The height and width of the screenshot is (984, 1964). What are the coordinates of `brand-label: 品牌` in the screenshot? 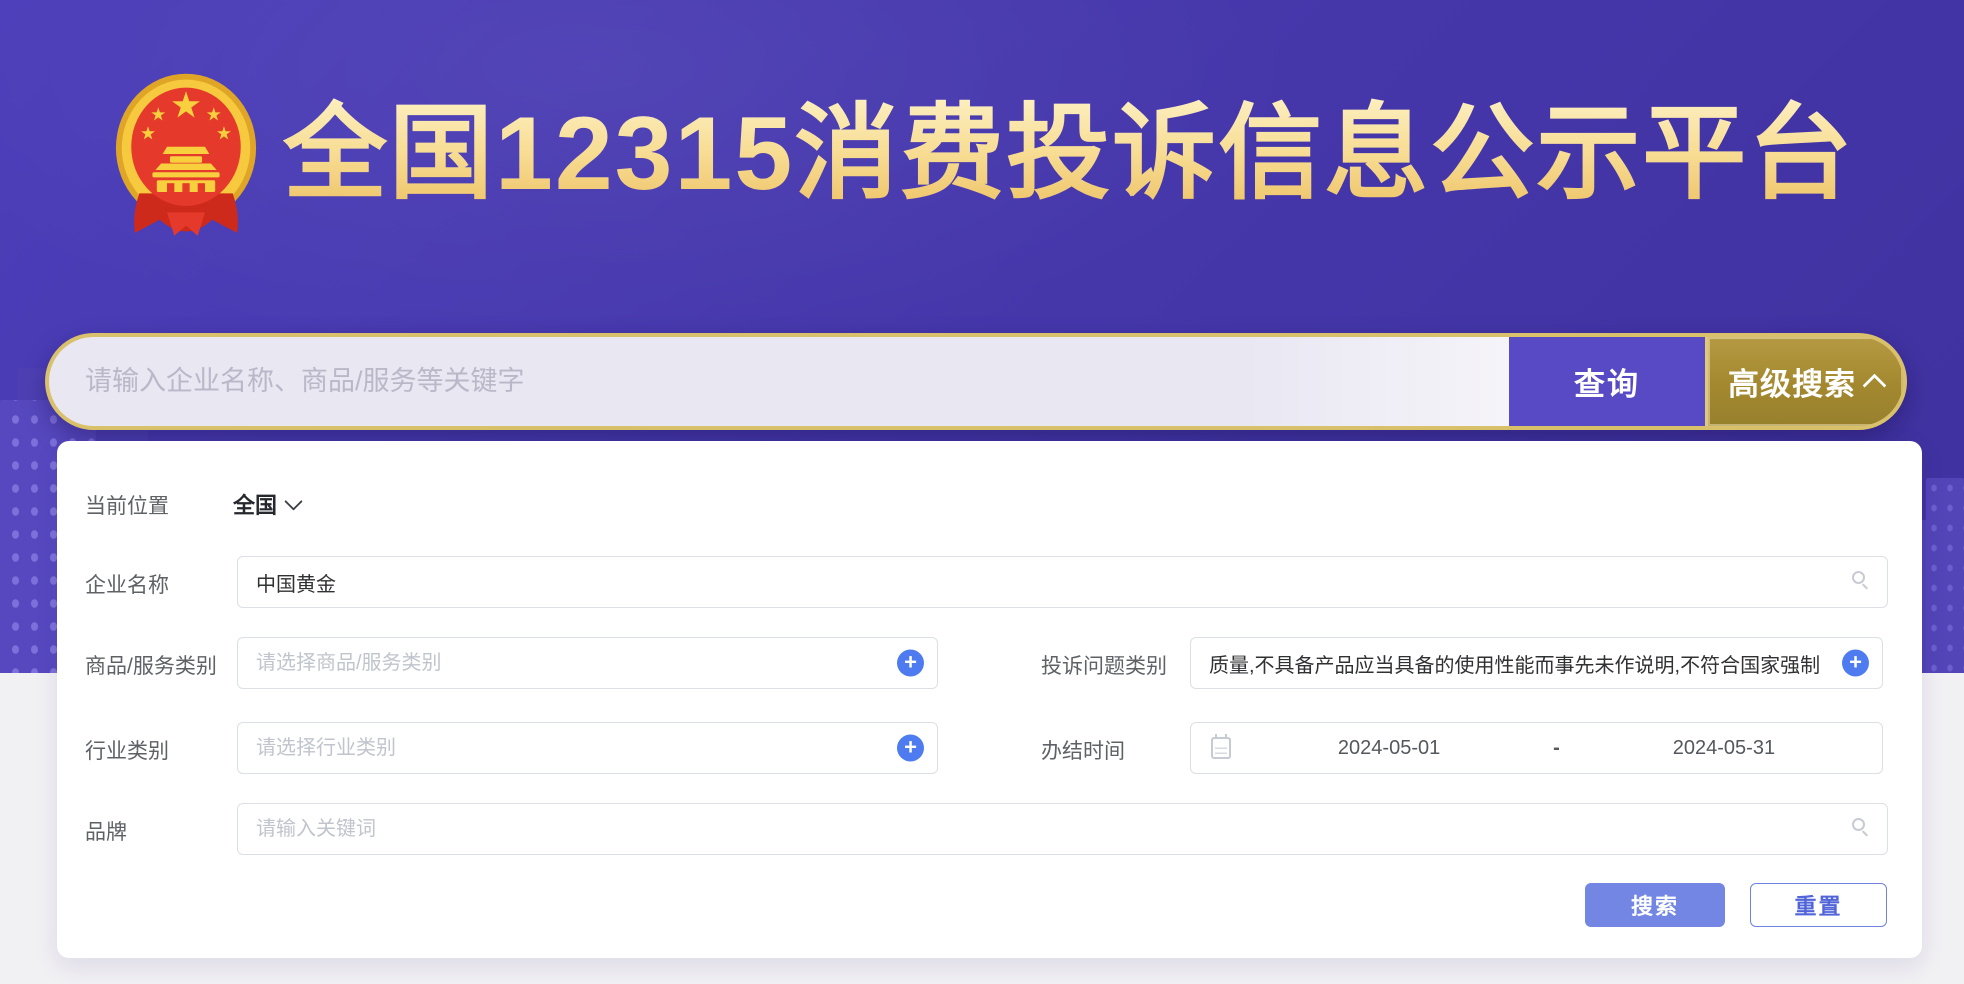 It's located at (106, 832).